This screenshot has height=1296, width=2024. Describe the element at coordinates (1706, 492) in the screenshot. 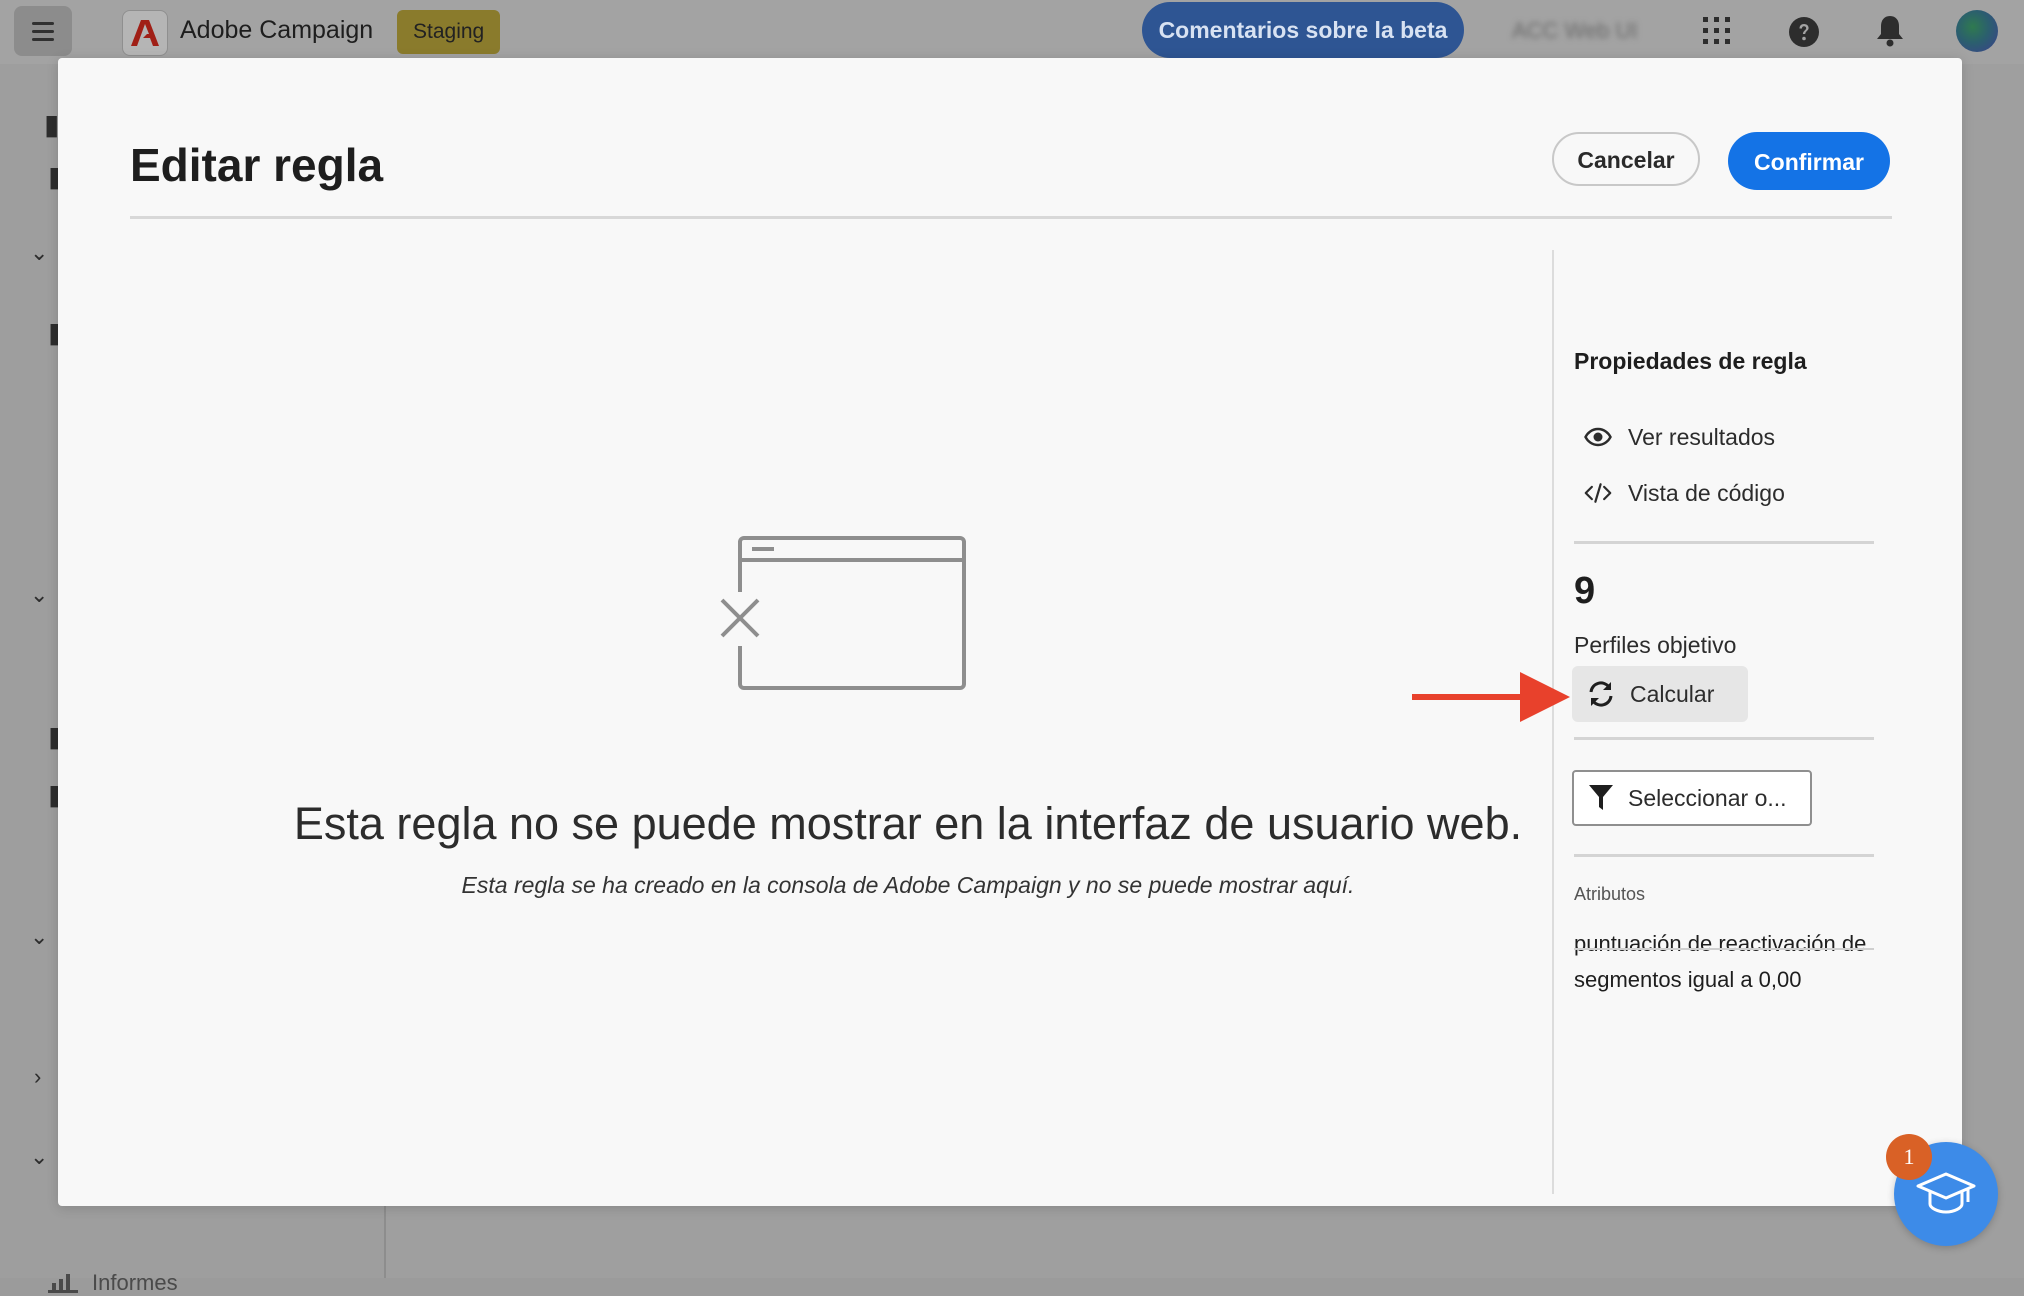

I see `code-view-label: Vista de código` at that location.